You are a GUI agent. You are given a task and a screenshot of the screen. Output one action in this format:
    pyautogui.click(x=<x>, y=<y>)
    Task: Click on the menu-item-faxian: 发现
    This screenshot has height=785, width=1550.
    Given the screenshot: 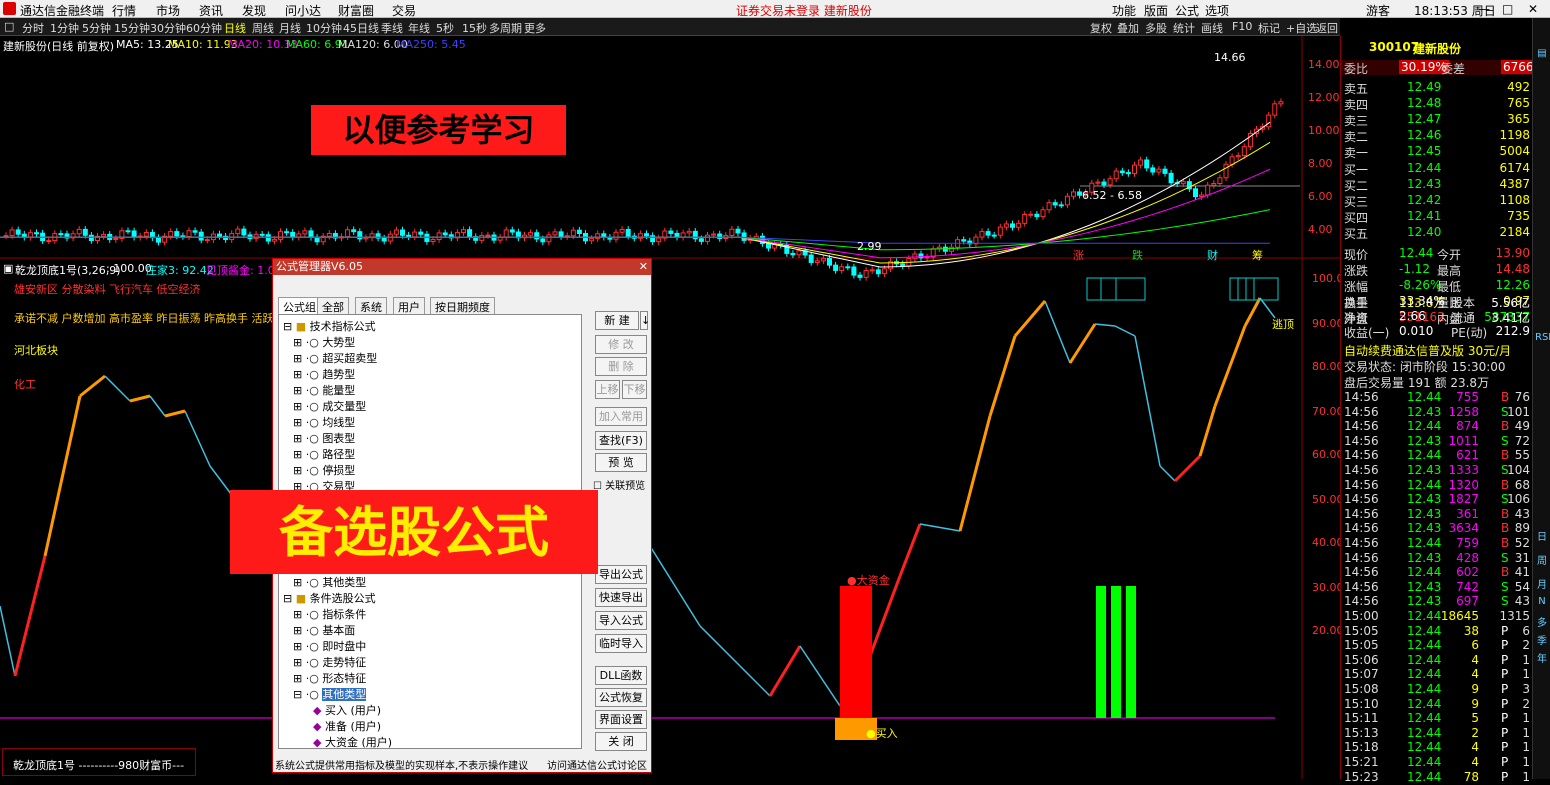 What is the action you would take?
    pyautogui.click(x=254, y=10)
    